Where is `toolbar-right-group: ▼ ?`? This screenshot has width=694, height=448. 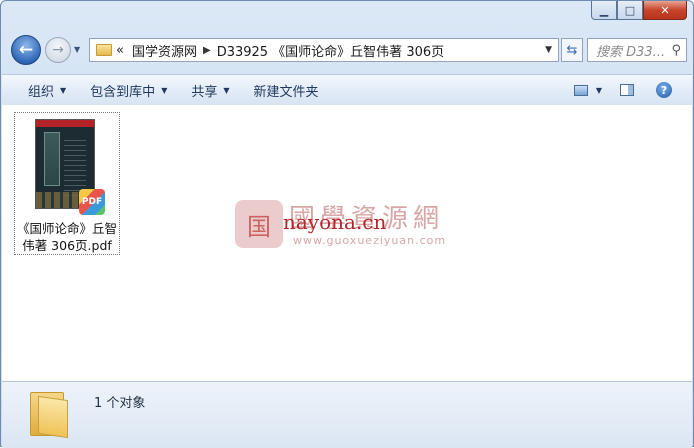 toolbar-right-group: ▼ ? is located at coordinates (632, 90).